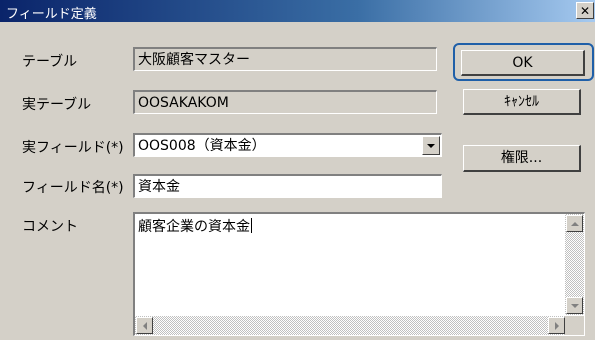 This screenshot has width=595, height=340. I want to click on arrow-left-icon, so click(144, 325).